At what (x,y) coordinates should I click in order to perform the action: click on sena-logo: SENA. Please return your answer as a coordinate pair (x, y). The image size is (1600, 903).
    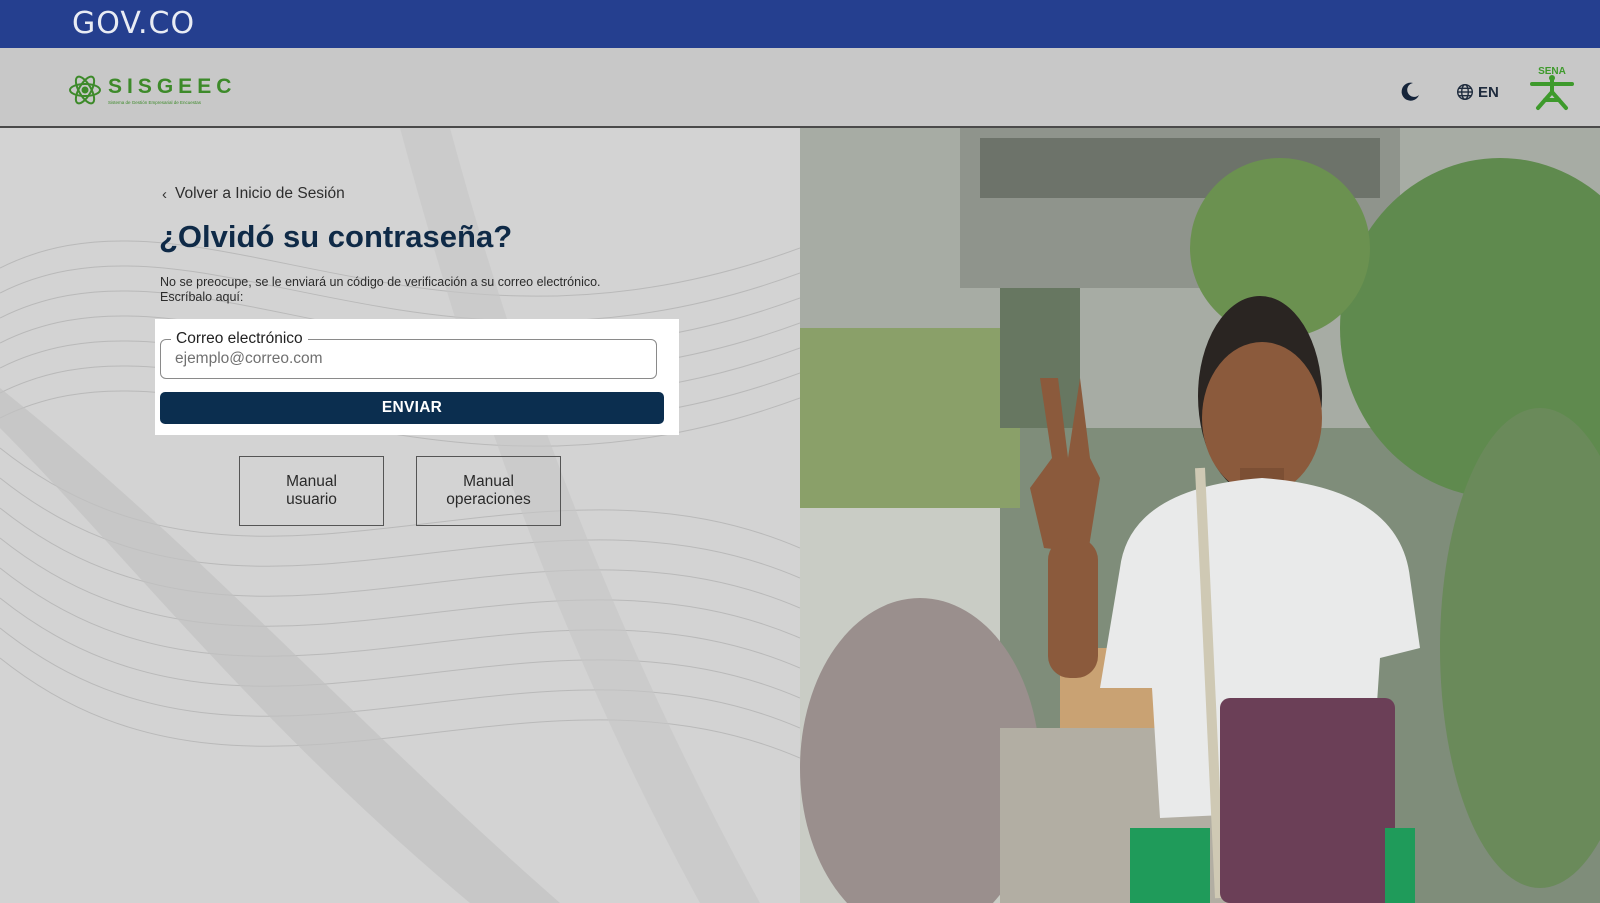
    Looking at the image, I should click on (1552, 88).